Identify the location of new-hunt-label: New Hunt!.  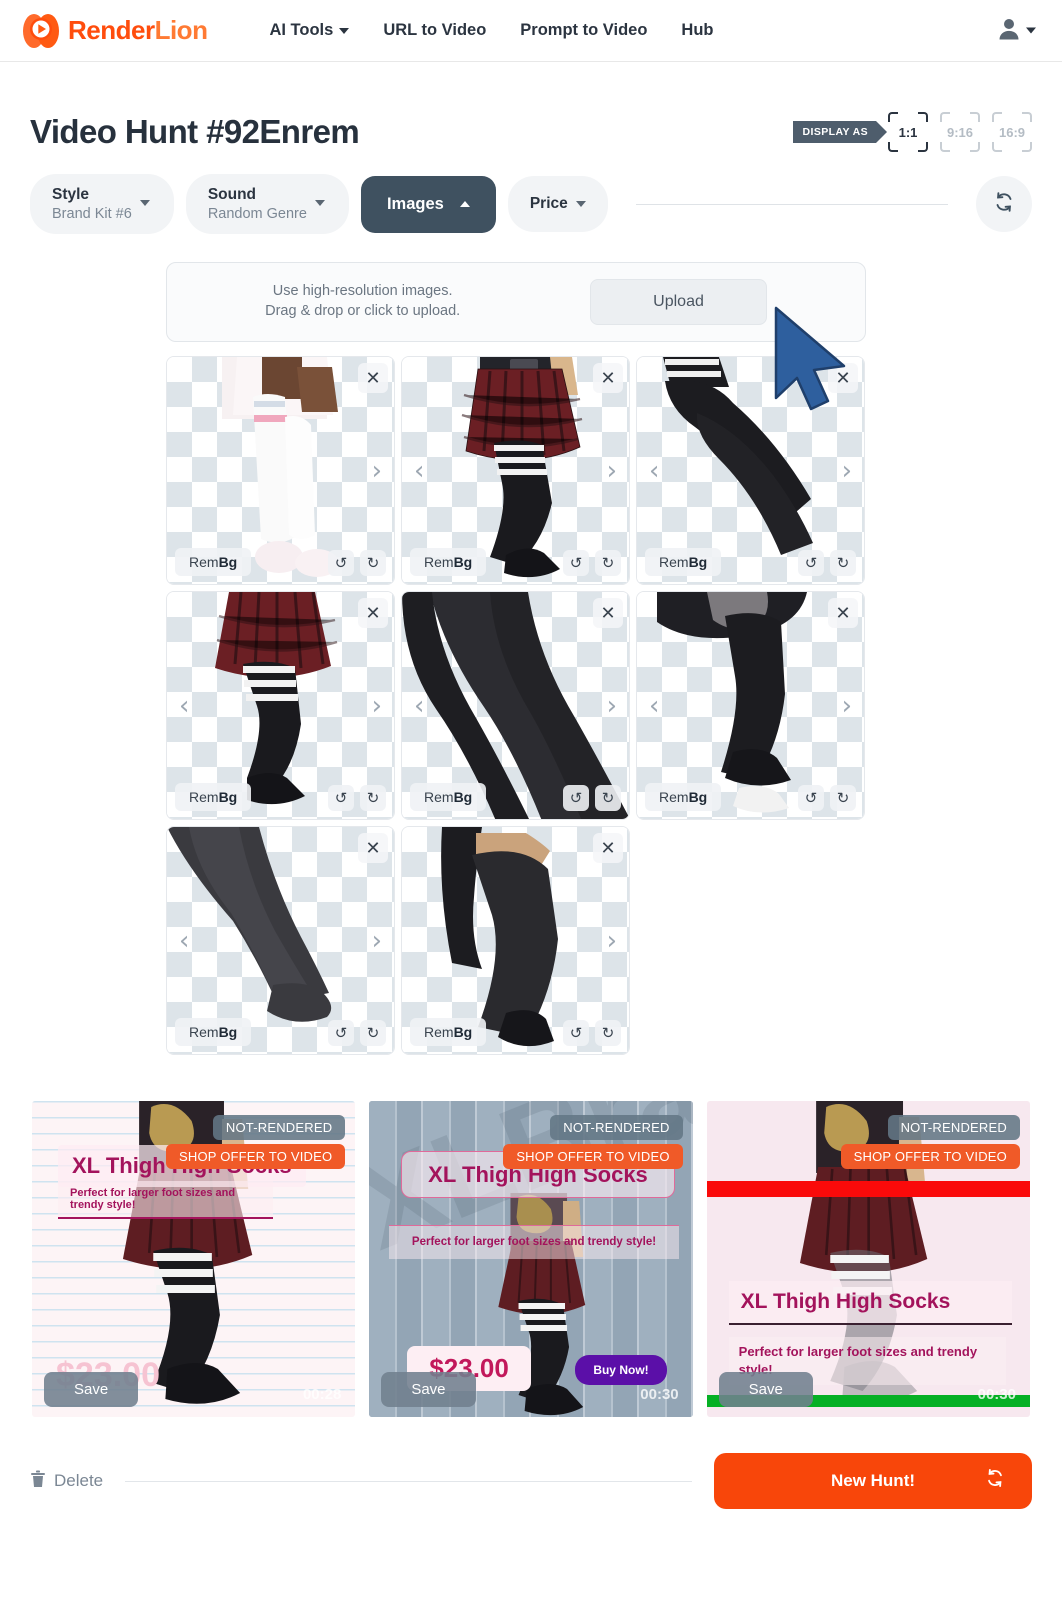
(873, 1480).